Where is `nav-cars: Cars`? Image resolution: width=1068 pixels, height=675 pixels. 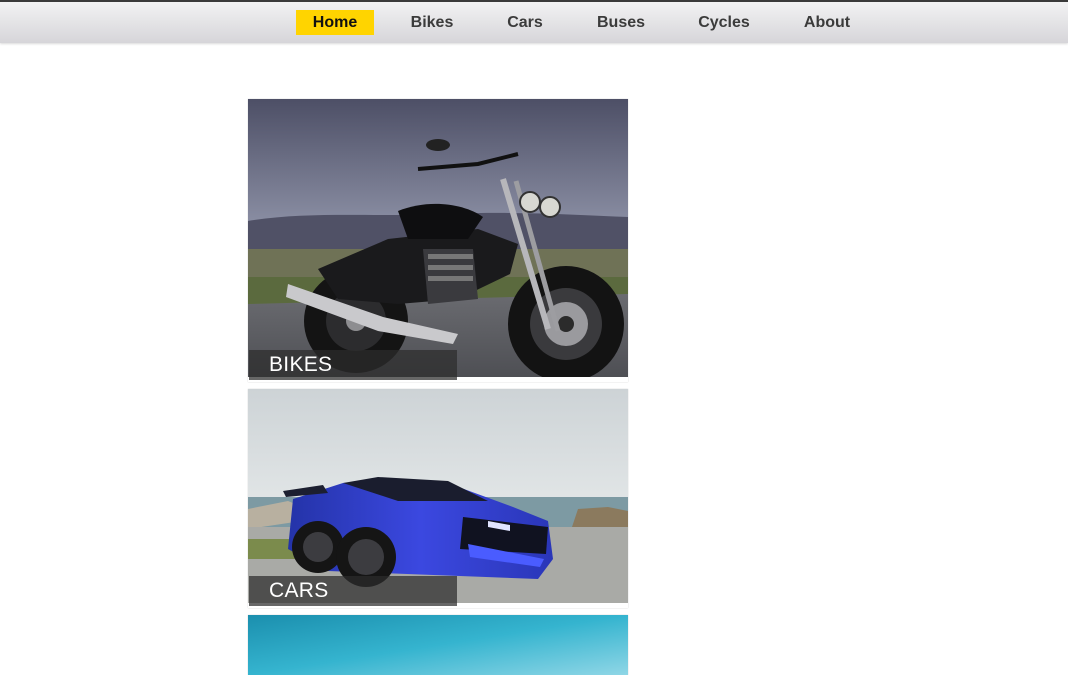
nav-cars: Cars is located at coordinates (525, 22).